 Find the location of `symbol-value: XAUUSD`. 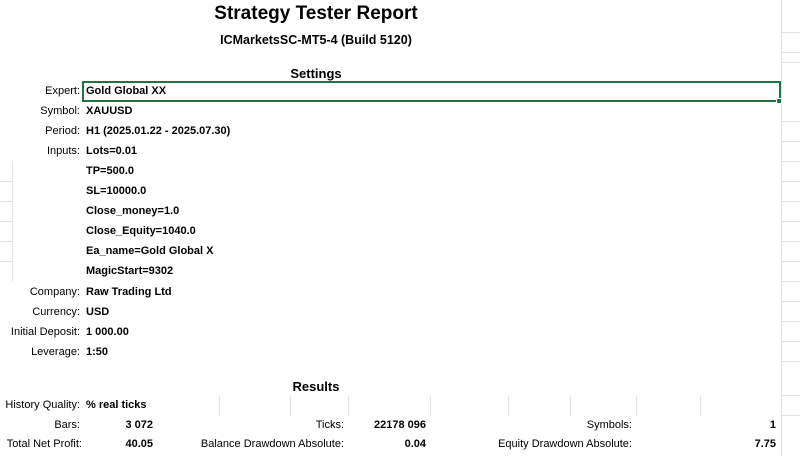

symbol-value: XAUUSD is located at coordinates (109, 111).